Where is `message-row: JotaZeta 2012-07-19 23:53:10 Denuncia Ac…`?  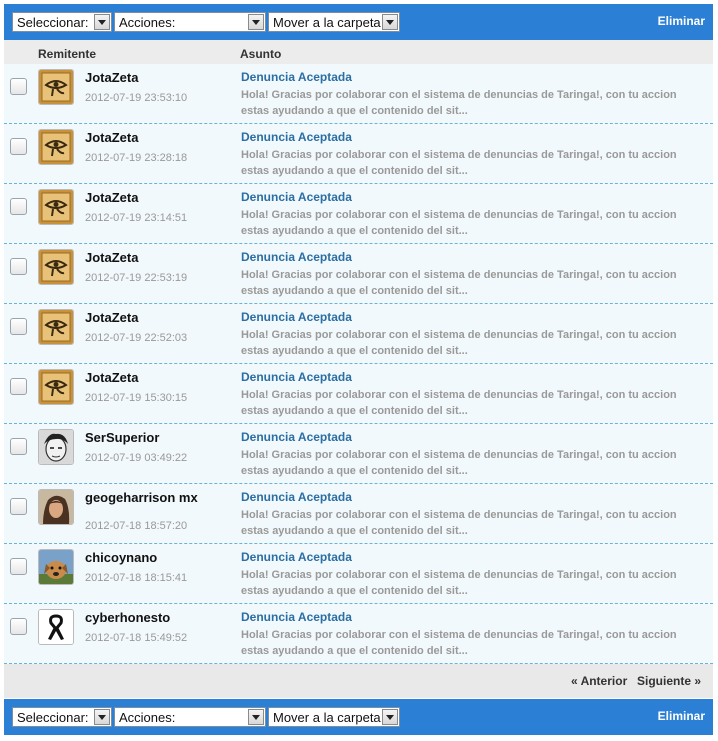 message-row: JotaZeta 2012-07-19 23:53:10 Denuncia Ac… is located at coordinates (358, 94).